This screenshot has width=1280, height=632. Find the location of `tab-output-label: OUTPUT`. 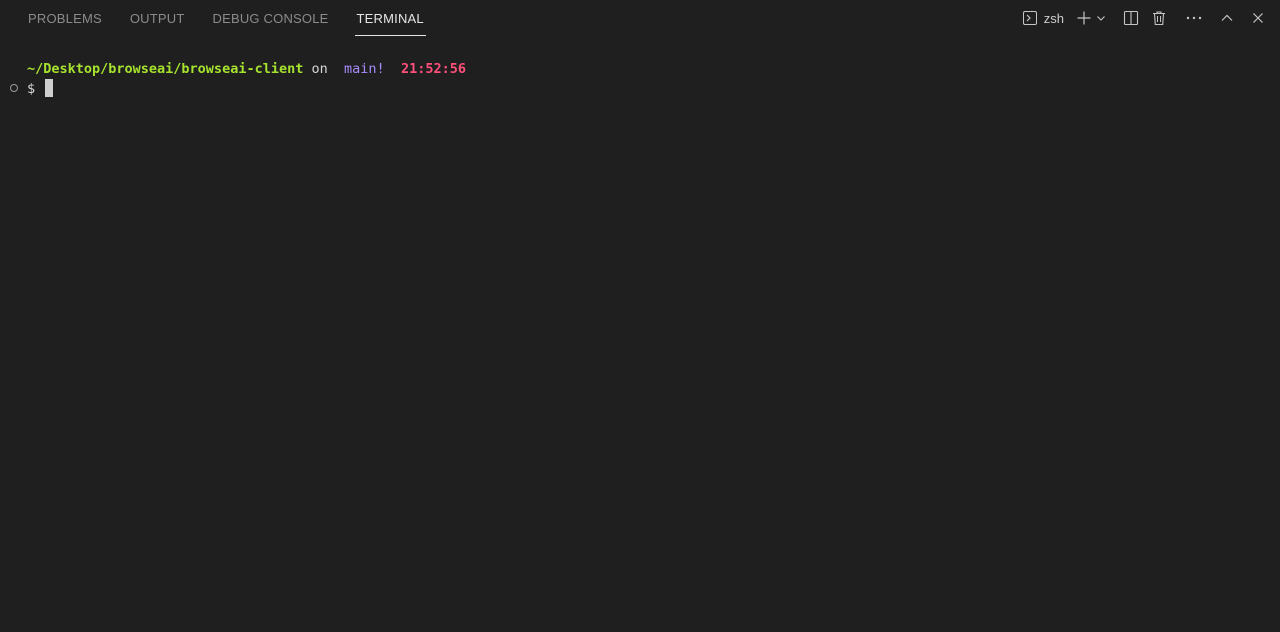

tab-output-label: OUTPUT is located at coordinates (157, 18).